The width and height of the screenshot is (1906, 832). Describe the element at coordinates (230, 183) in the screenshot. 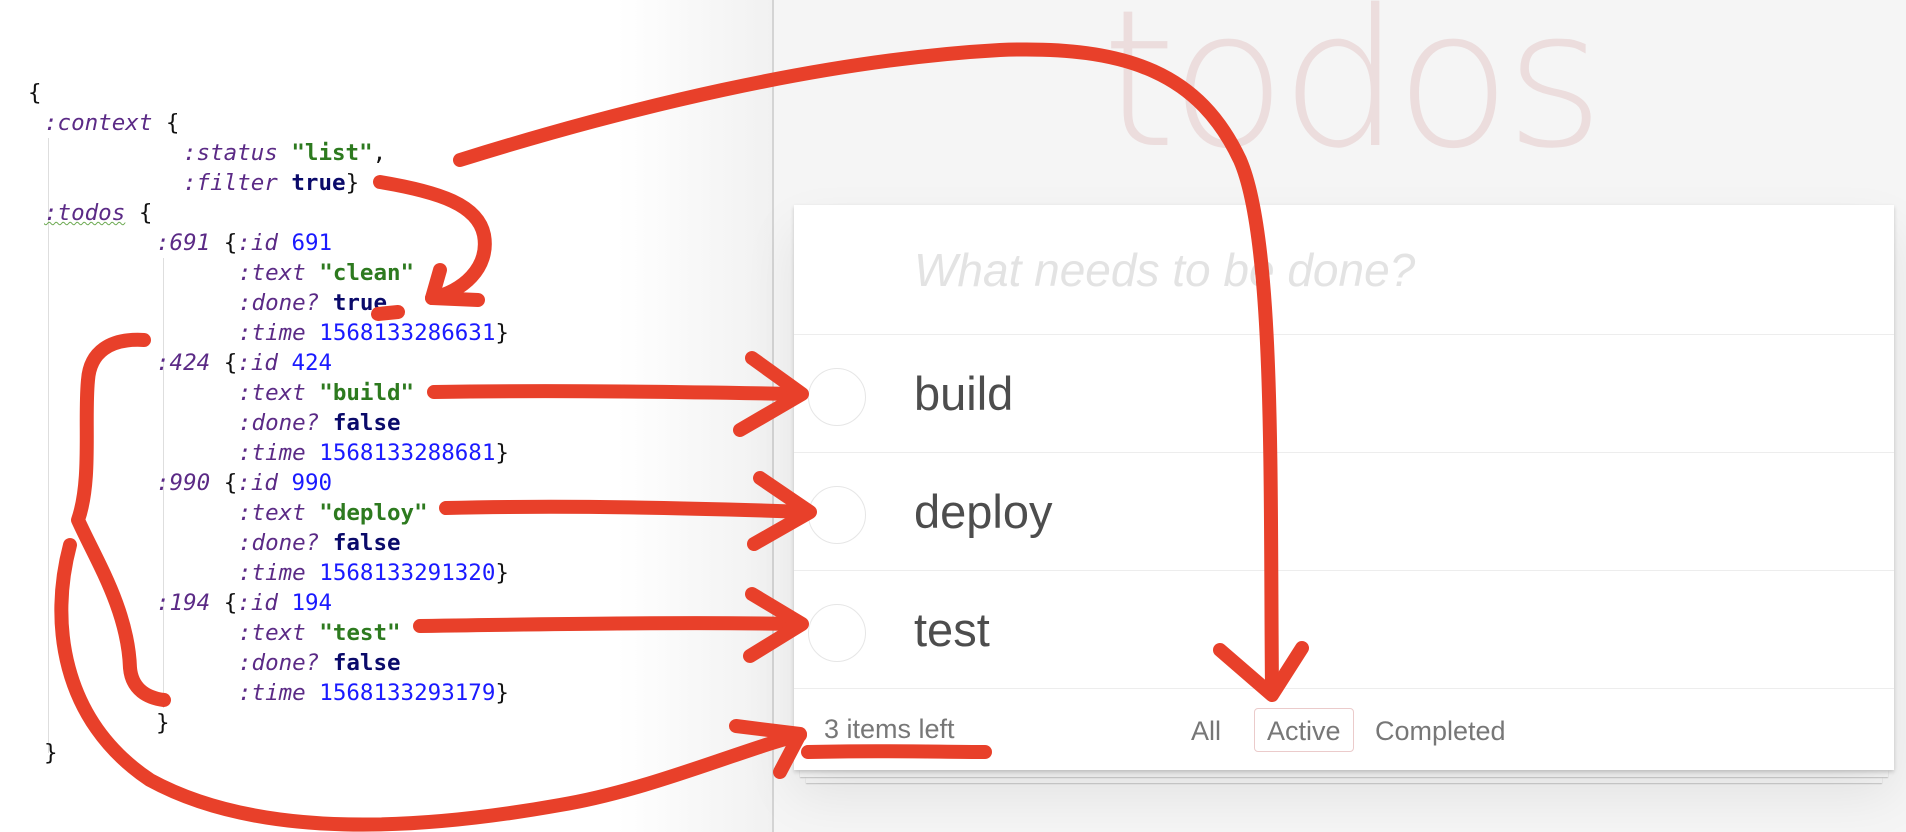

I see `code-token: :filter` at that location.